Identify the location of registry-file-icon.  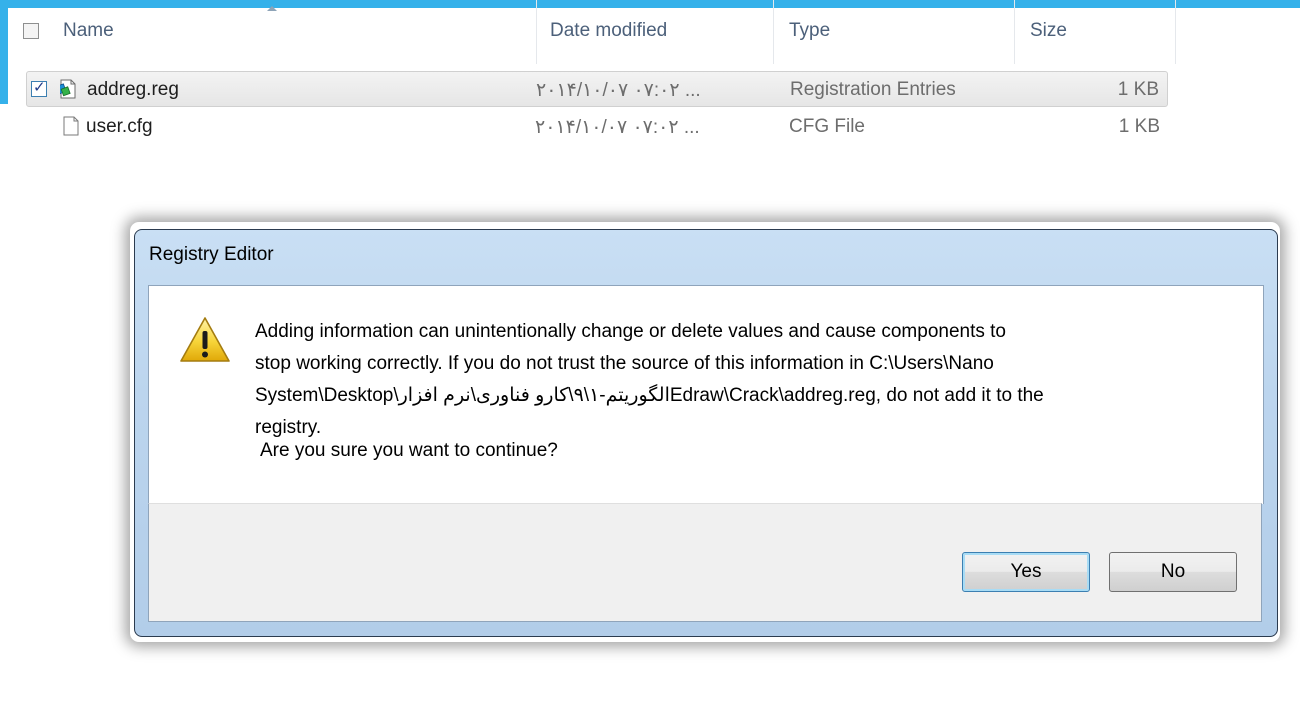
(68, 89).